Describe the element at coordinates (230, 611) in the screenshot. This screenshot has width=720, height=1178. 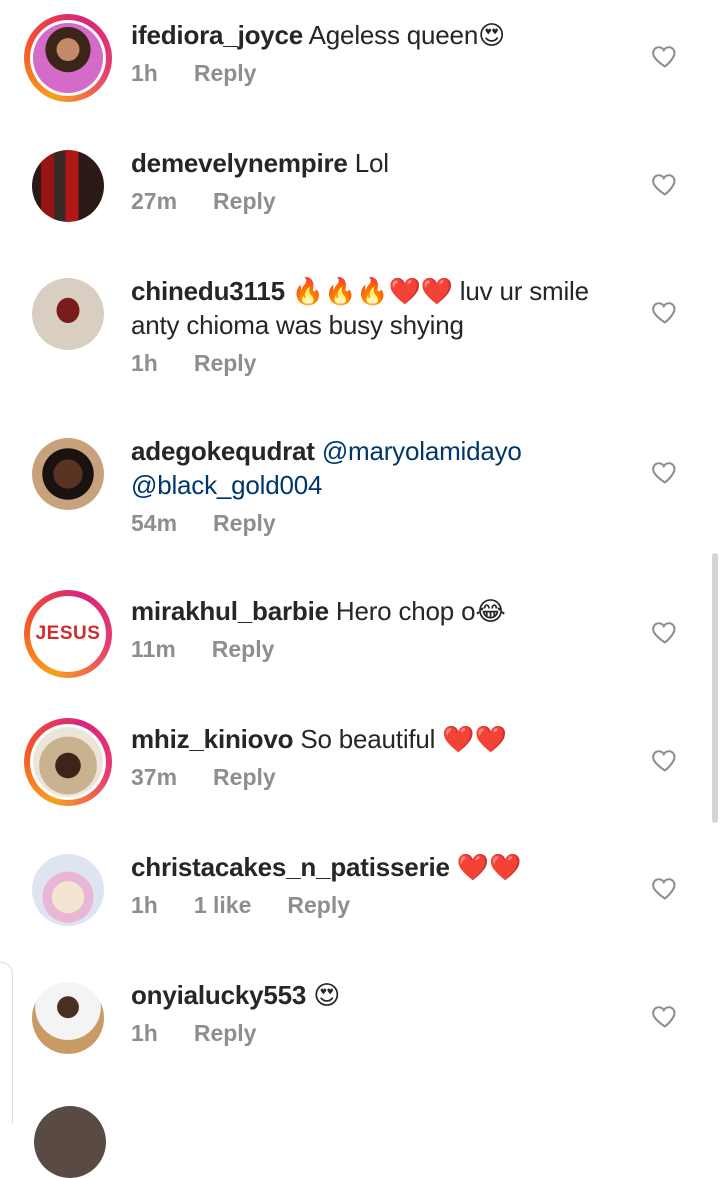
I see `comment-username: mirakhul_barbie` at that location.